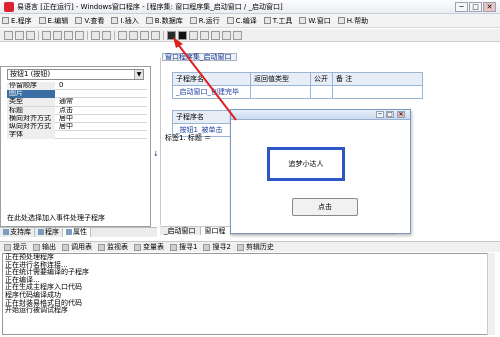 The height and width of the screenshot is (337, 500). What do you see at coordinates (47, 272) in the screenshot?
I see `output-line: 正在统计需要编译的子程序` at bounding box center [47, 272].